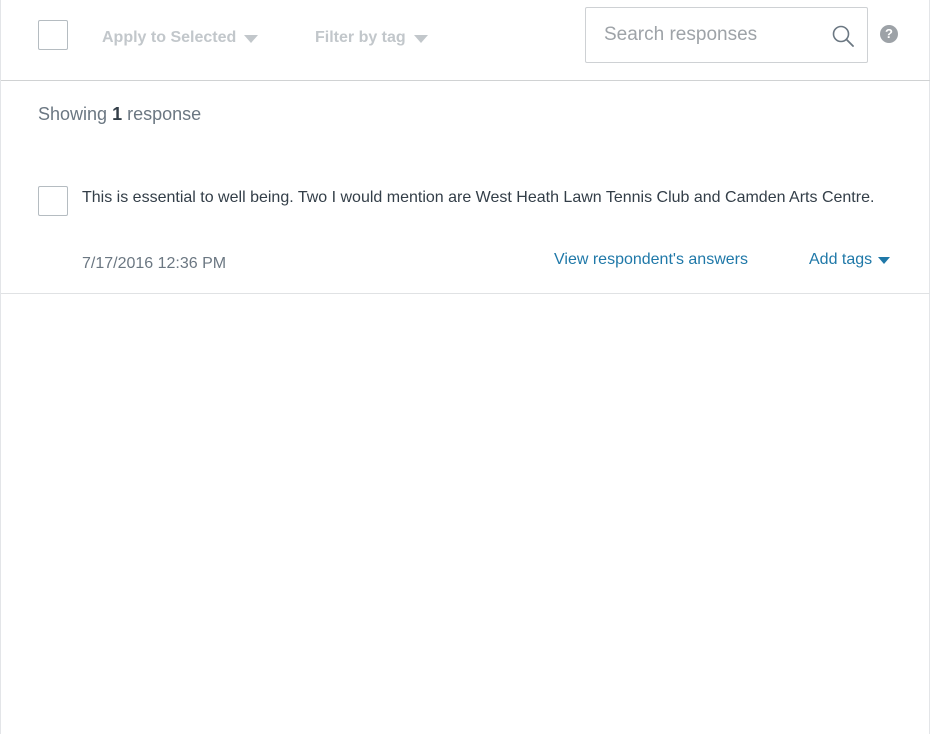 The image size is (930, 734). I want to click on view-respondent-answers-label: View respondent's answers, so click(651, 259).